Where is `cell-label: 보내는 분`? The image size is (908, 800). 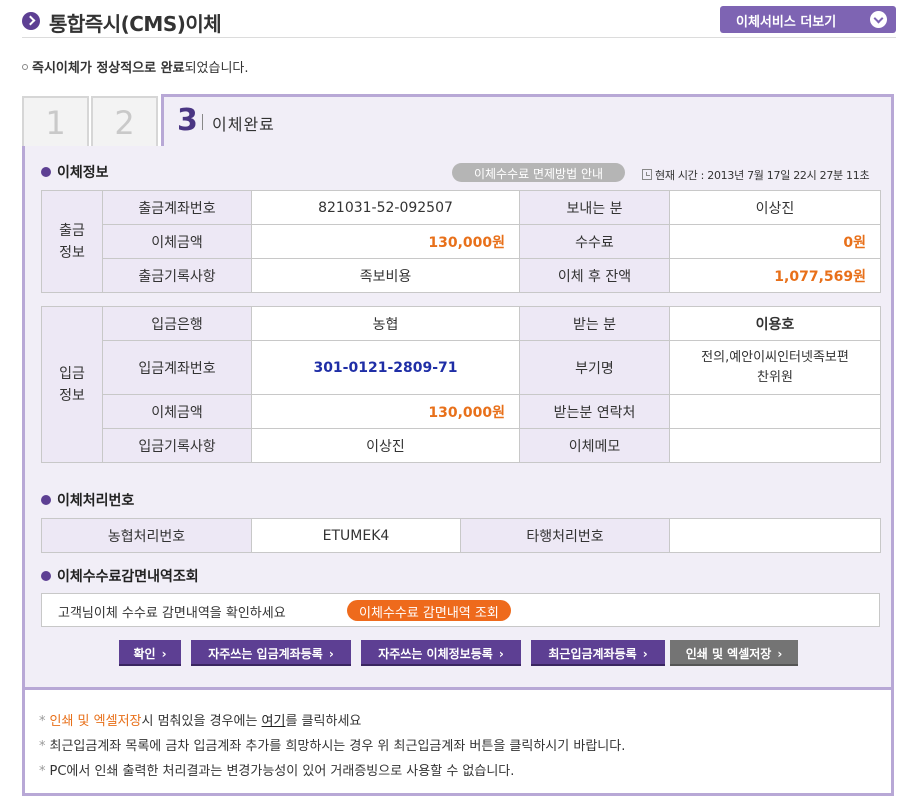 cell-label: 보내는 분 is located at coordinates (594, 207).